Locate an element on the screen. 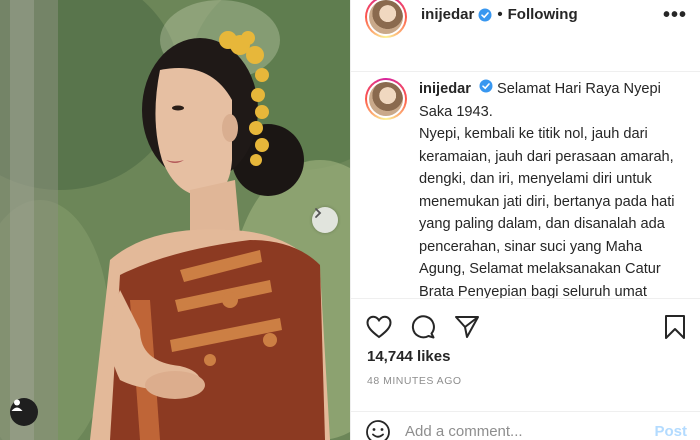  bookmark-icon is located at coordinates (675, 327).